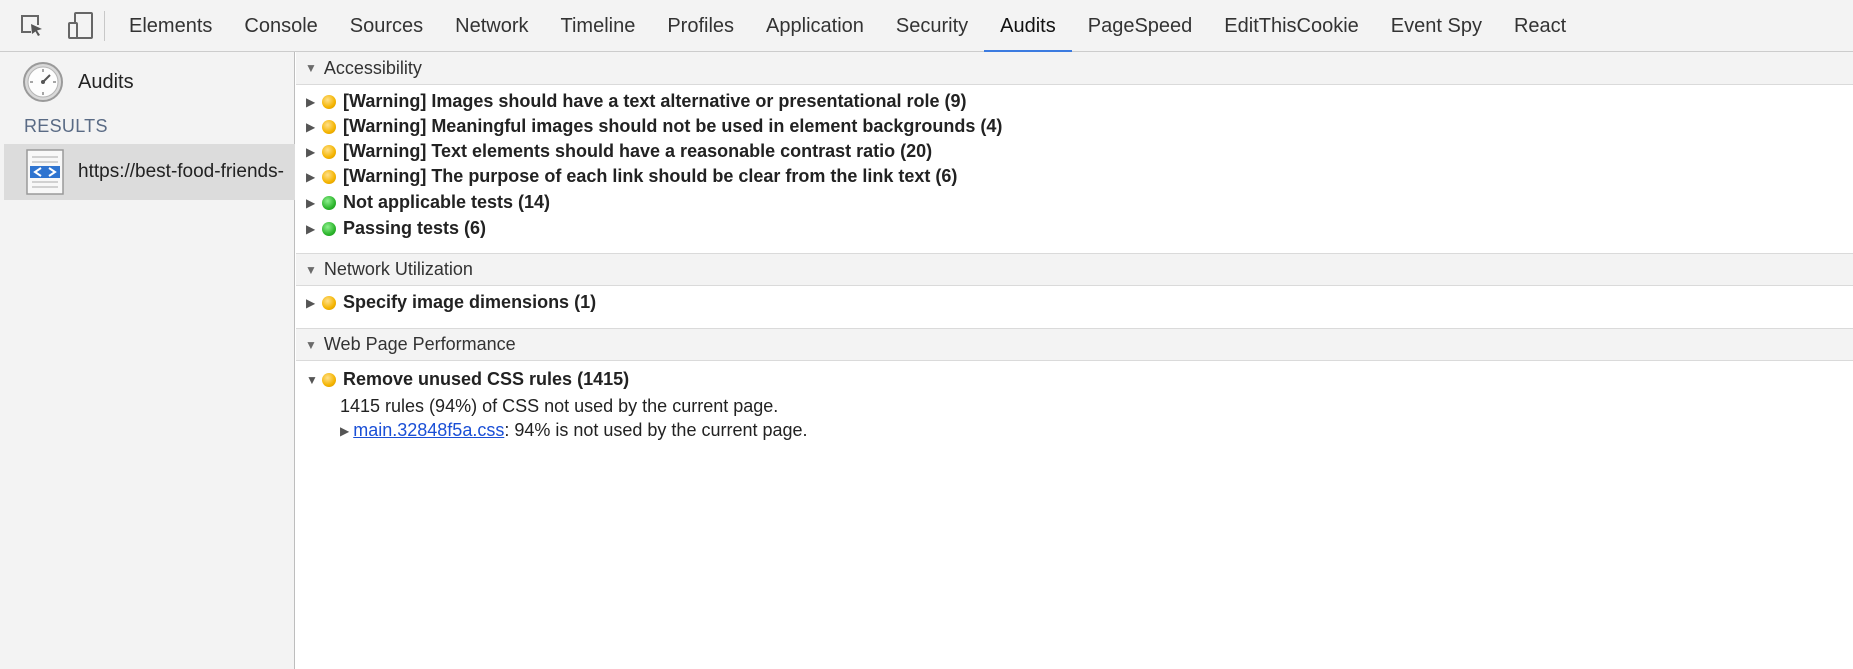  I want to click on tab-elements: Elements, so click(170, 26).